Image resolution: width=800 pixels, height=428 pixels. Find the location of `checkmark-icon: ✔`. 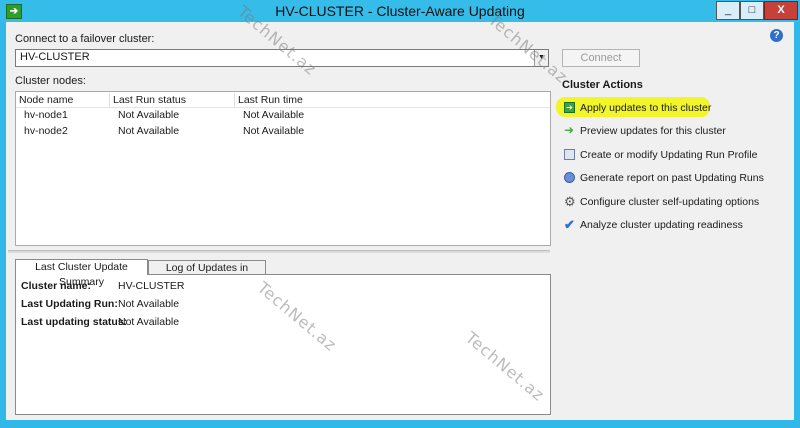

checkmark-icon: ✔ is located at coordinates (569, 224).